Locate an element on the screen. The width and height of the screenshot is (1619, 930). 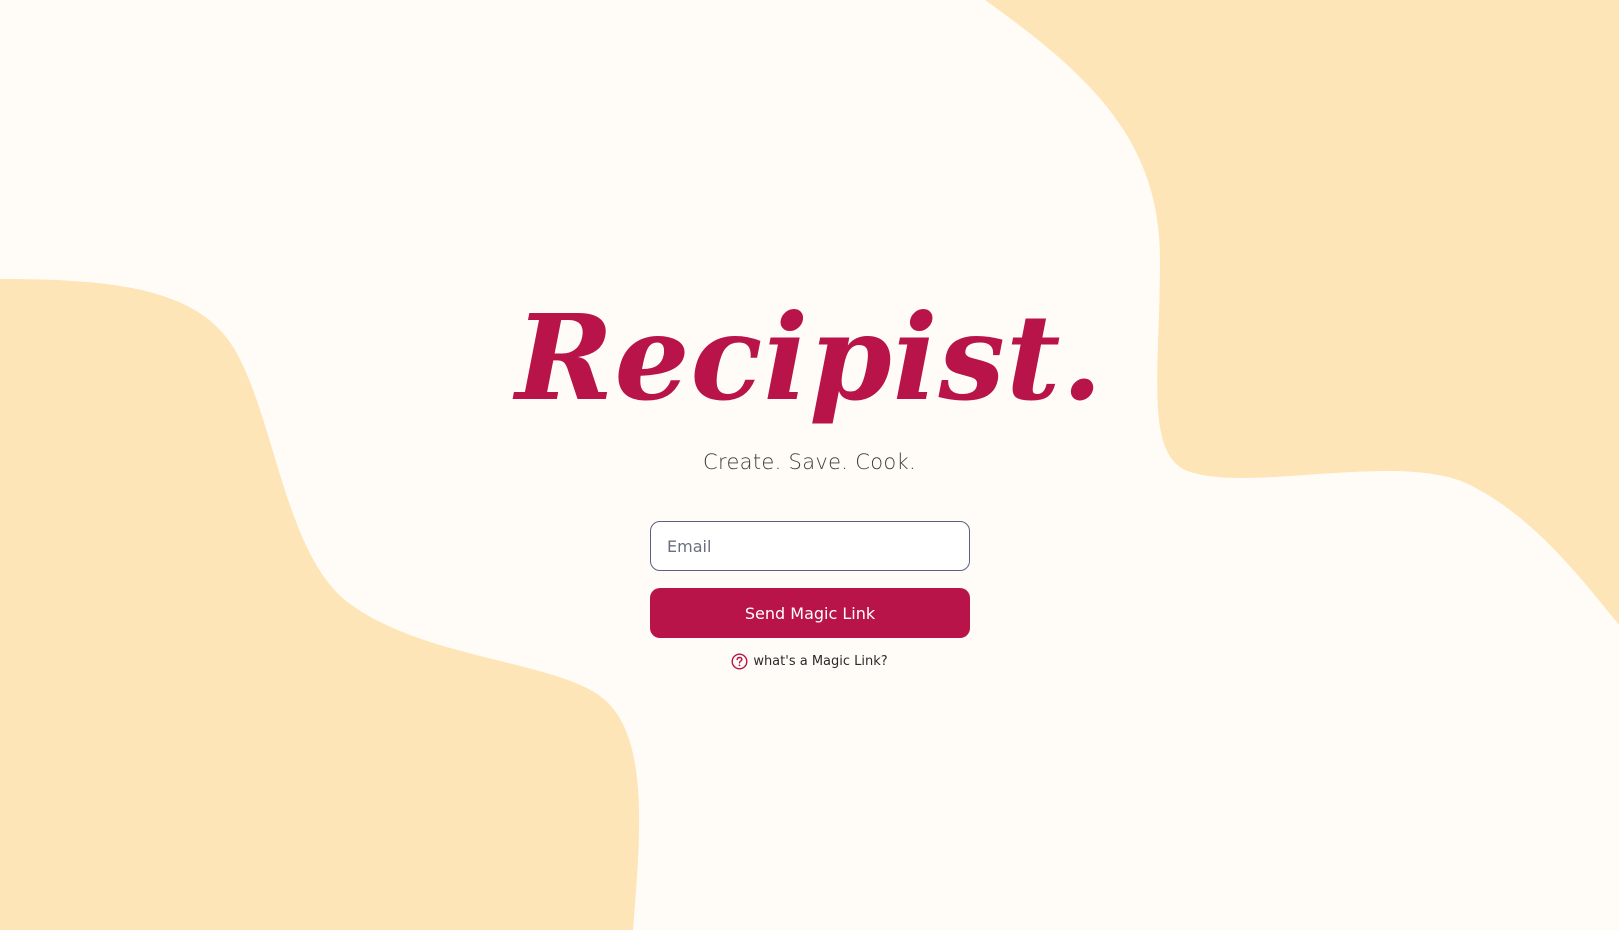
magic-link-help-link: what's a Magic Link? is located at coordinates (809, 661).